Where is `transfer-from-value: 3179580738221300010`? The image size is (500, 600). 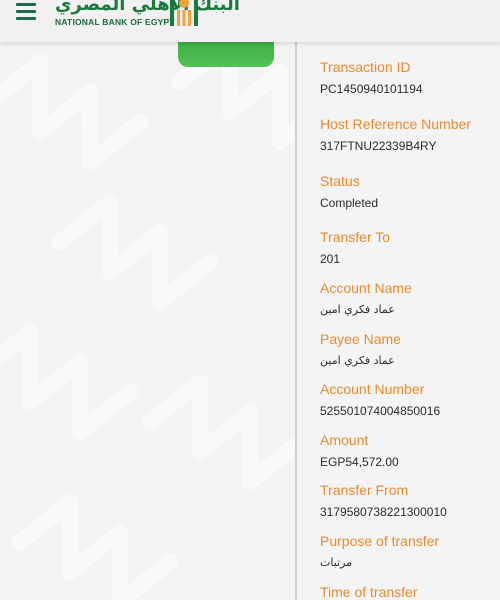 transfer-from-value: 3179580738221300010 is located at coordinates (383, 512).